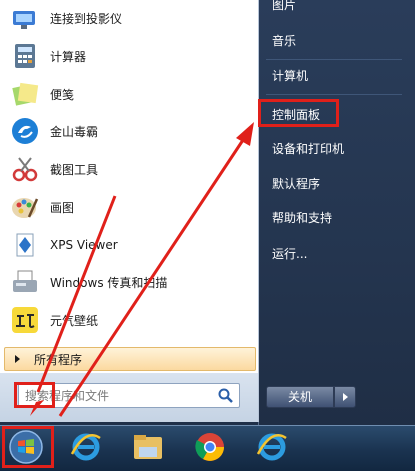 This screenshot has height=471, width=415. Describe the element at coordinates (76, 294) in the screenshot. I see `arrow-line` at that location.